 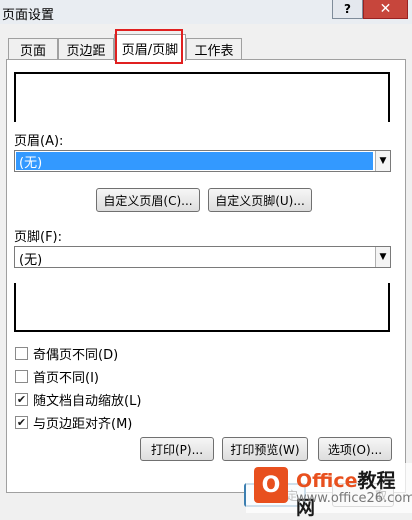 I want to click on tab-margins: 页边距, so click(x=86, y=49).